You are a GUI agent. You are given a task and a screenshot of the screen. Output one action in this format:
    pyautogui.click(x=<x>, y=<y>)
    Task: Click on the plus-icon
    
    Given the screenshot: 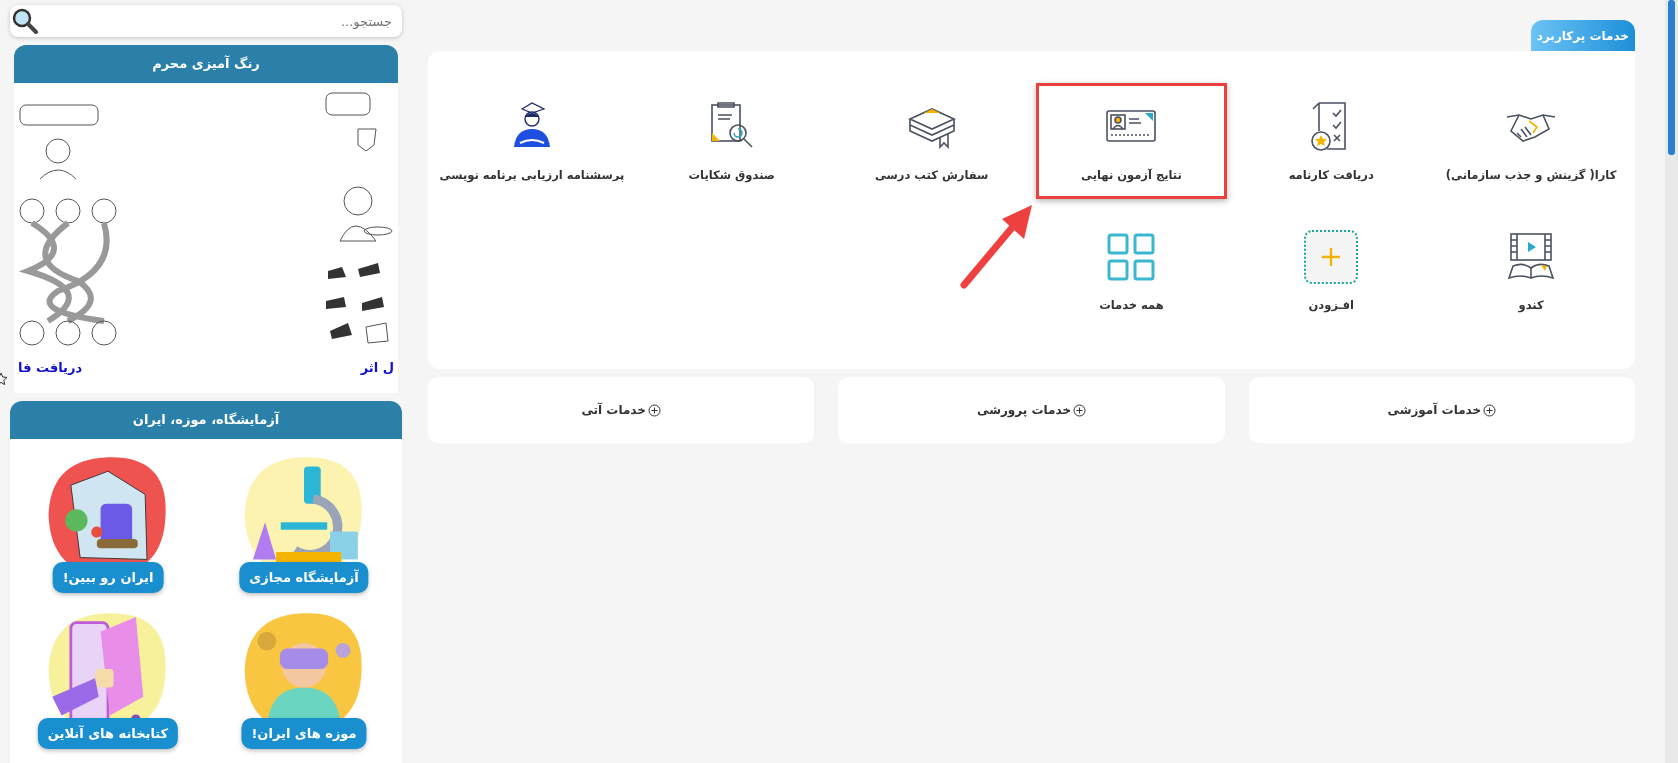 What is the action you would take?
    pyautogui.click(x=1331, y=257)
    